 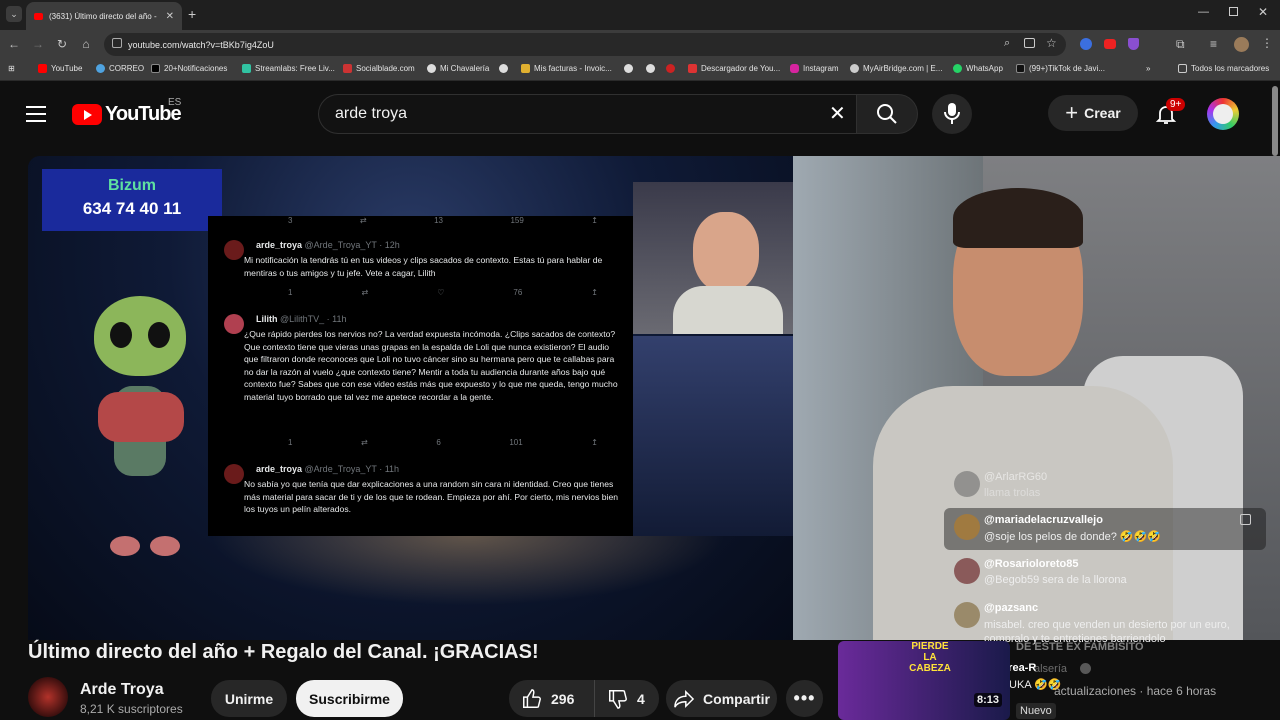 I want to click on subscribe-button: Suscribirme, so click(x=349, y=698).